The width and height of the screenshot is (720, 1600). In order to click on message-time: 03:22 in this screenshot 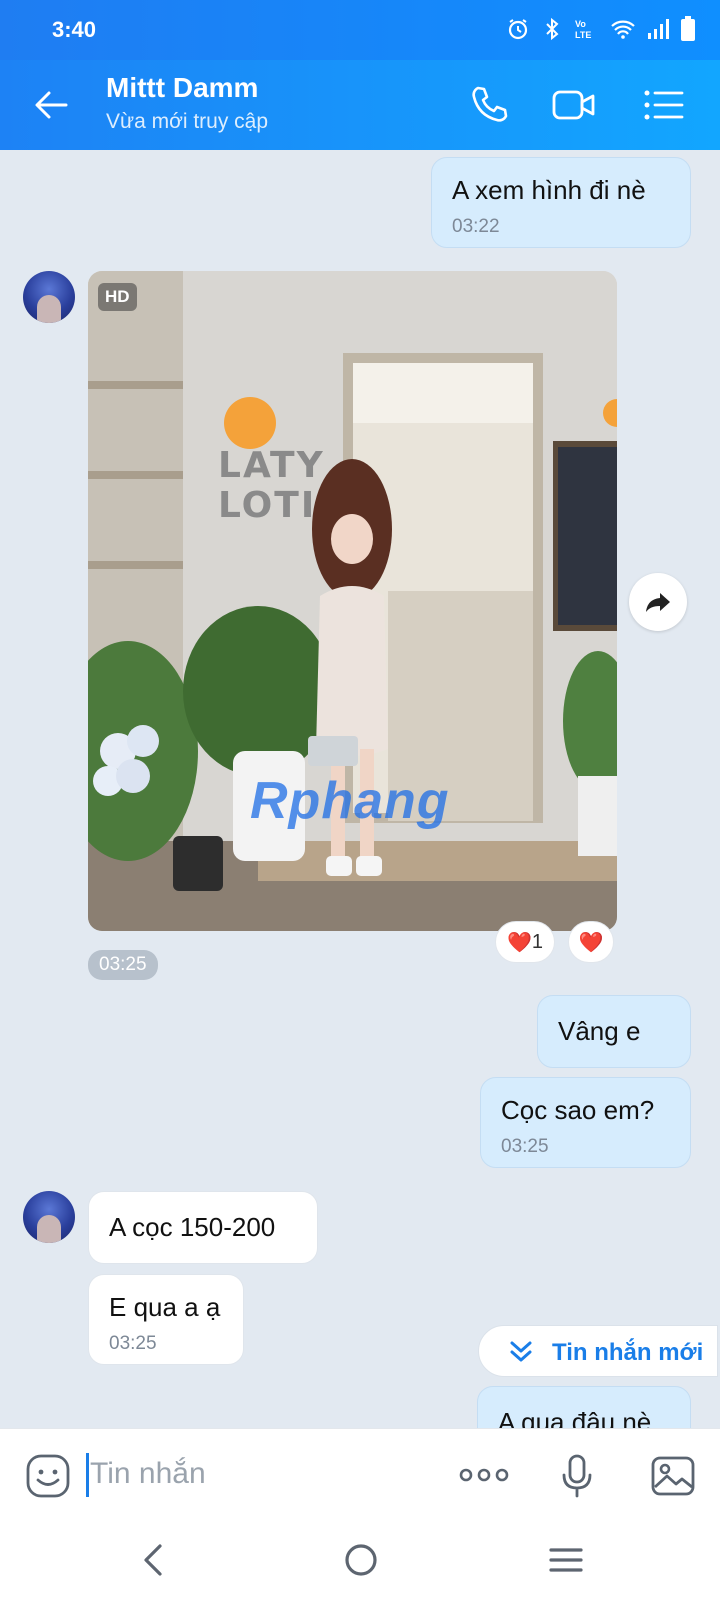, I will do `click(476, 226)`.